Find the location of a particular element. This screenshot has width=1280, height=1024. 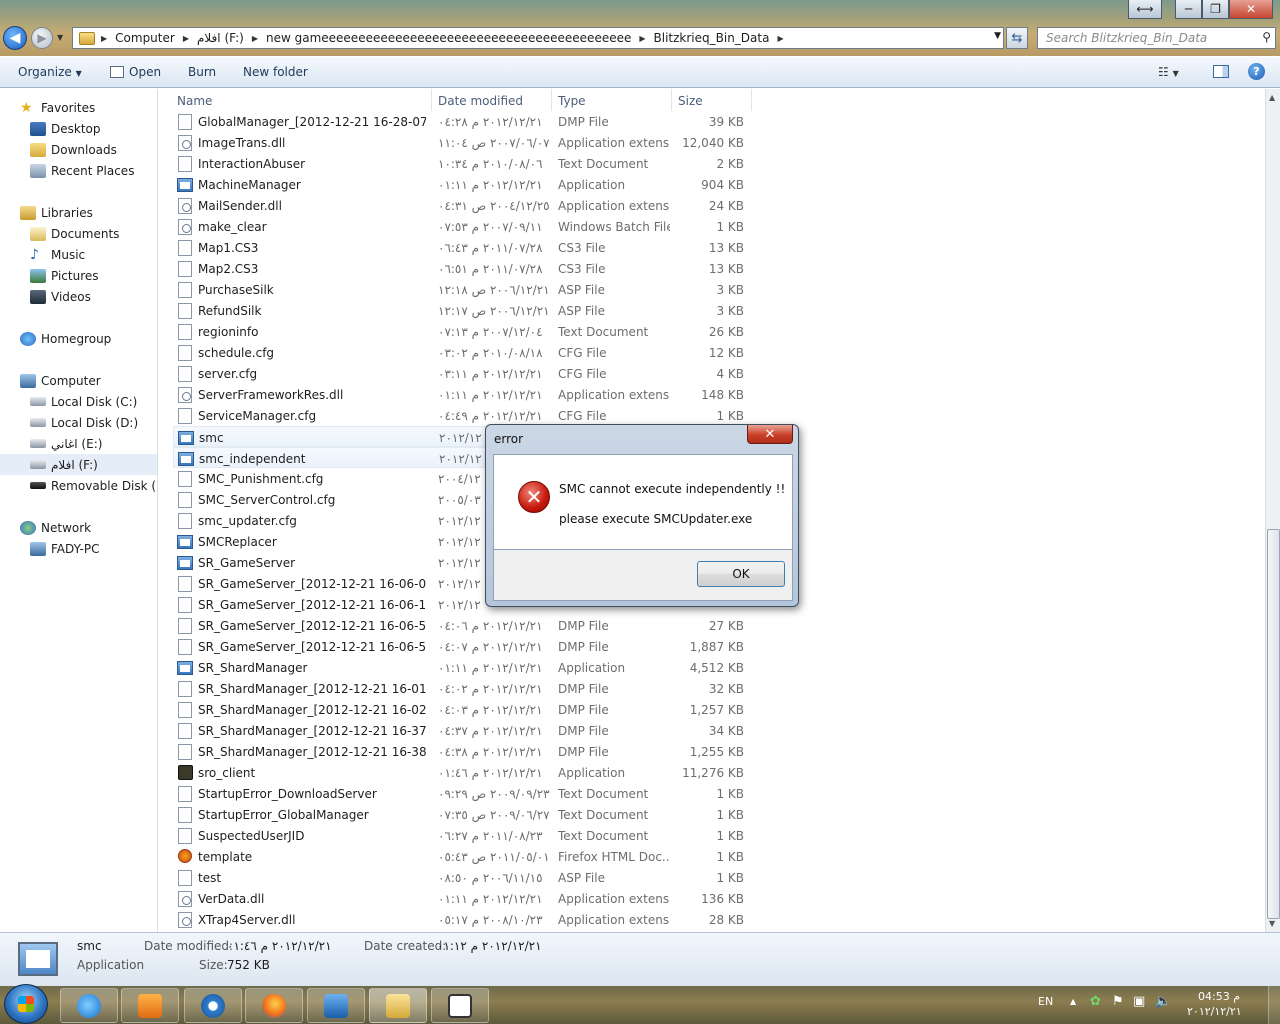

scroll-down-arrow: ▼ is located at coordinates (1272, 923).